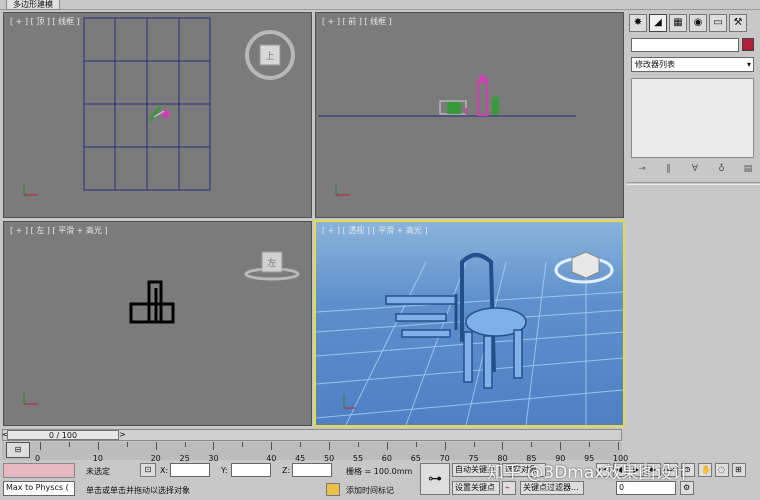 The image size is (760, 500). I want to click on timeline-tick-label: 60, so click(386, 458).